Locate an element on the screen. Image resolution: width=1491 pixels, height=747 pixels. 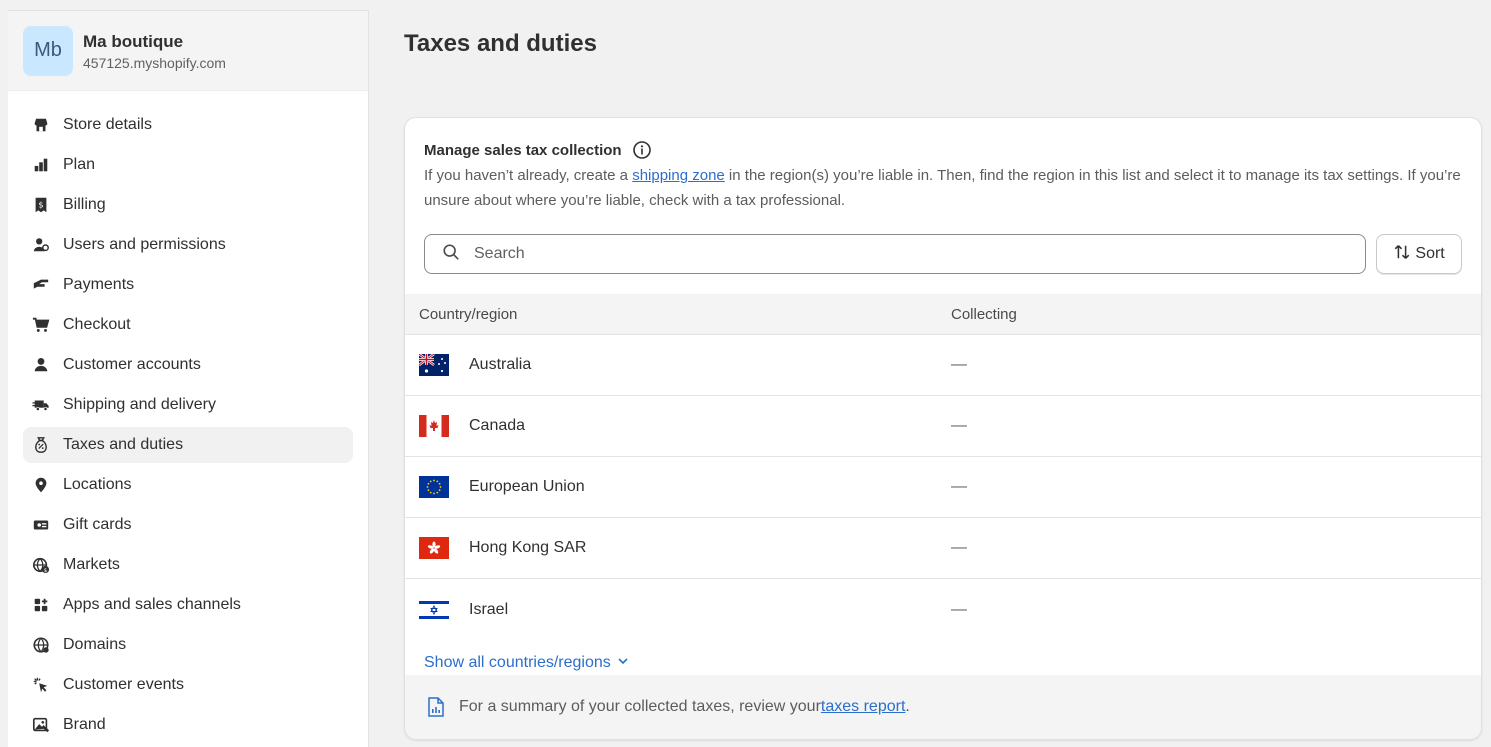
country-name: Canada is located at coordinates (497, 425).